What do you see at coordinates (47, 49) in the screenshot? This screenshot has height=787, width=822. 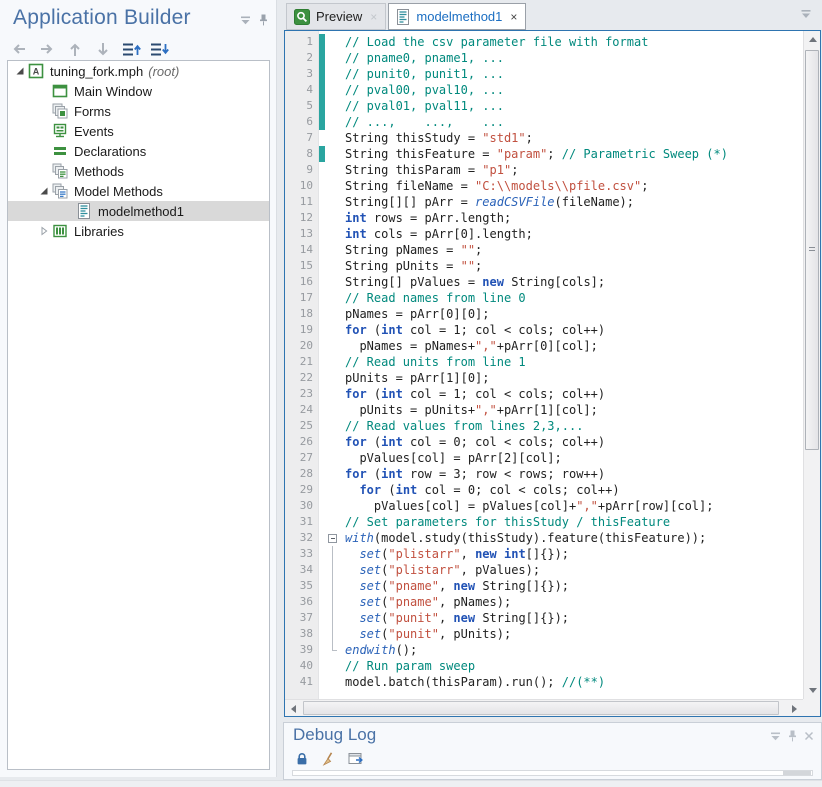 I see `nav-forward-button` at bounding box center [47, 49].